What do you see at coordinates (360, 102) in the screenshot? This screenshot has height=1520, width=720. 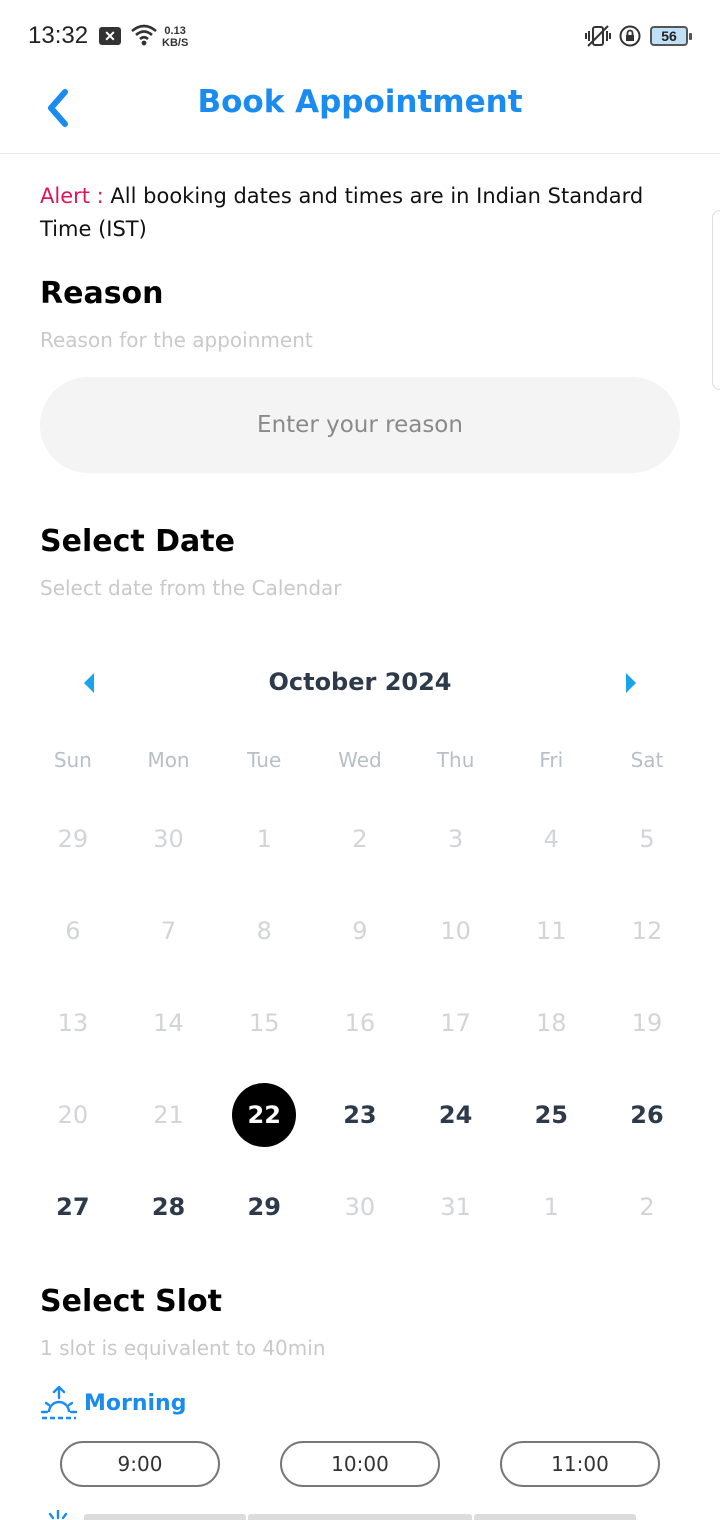 I see `page-title: Book Appointment` at bounding box center [360, 102].